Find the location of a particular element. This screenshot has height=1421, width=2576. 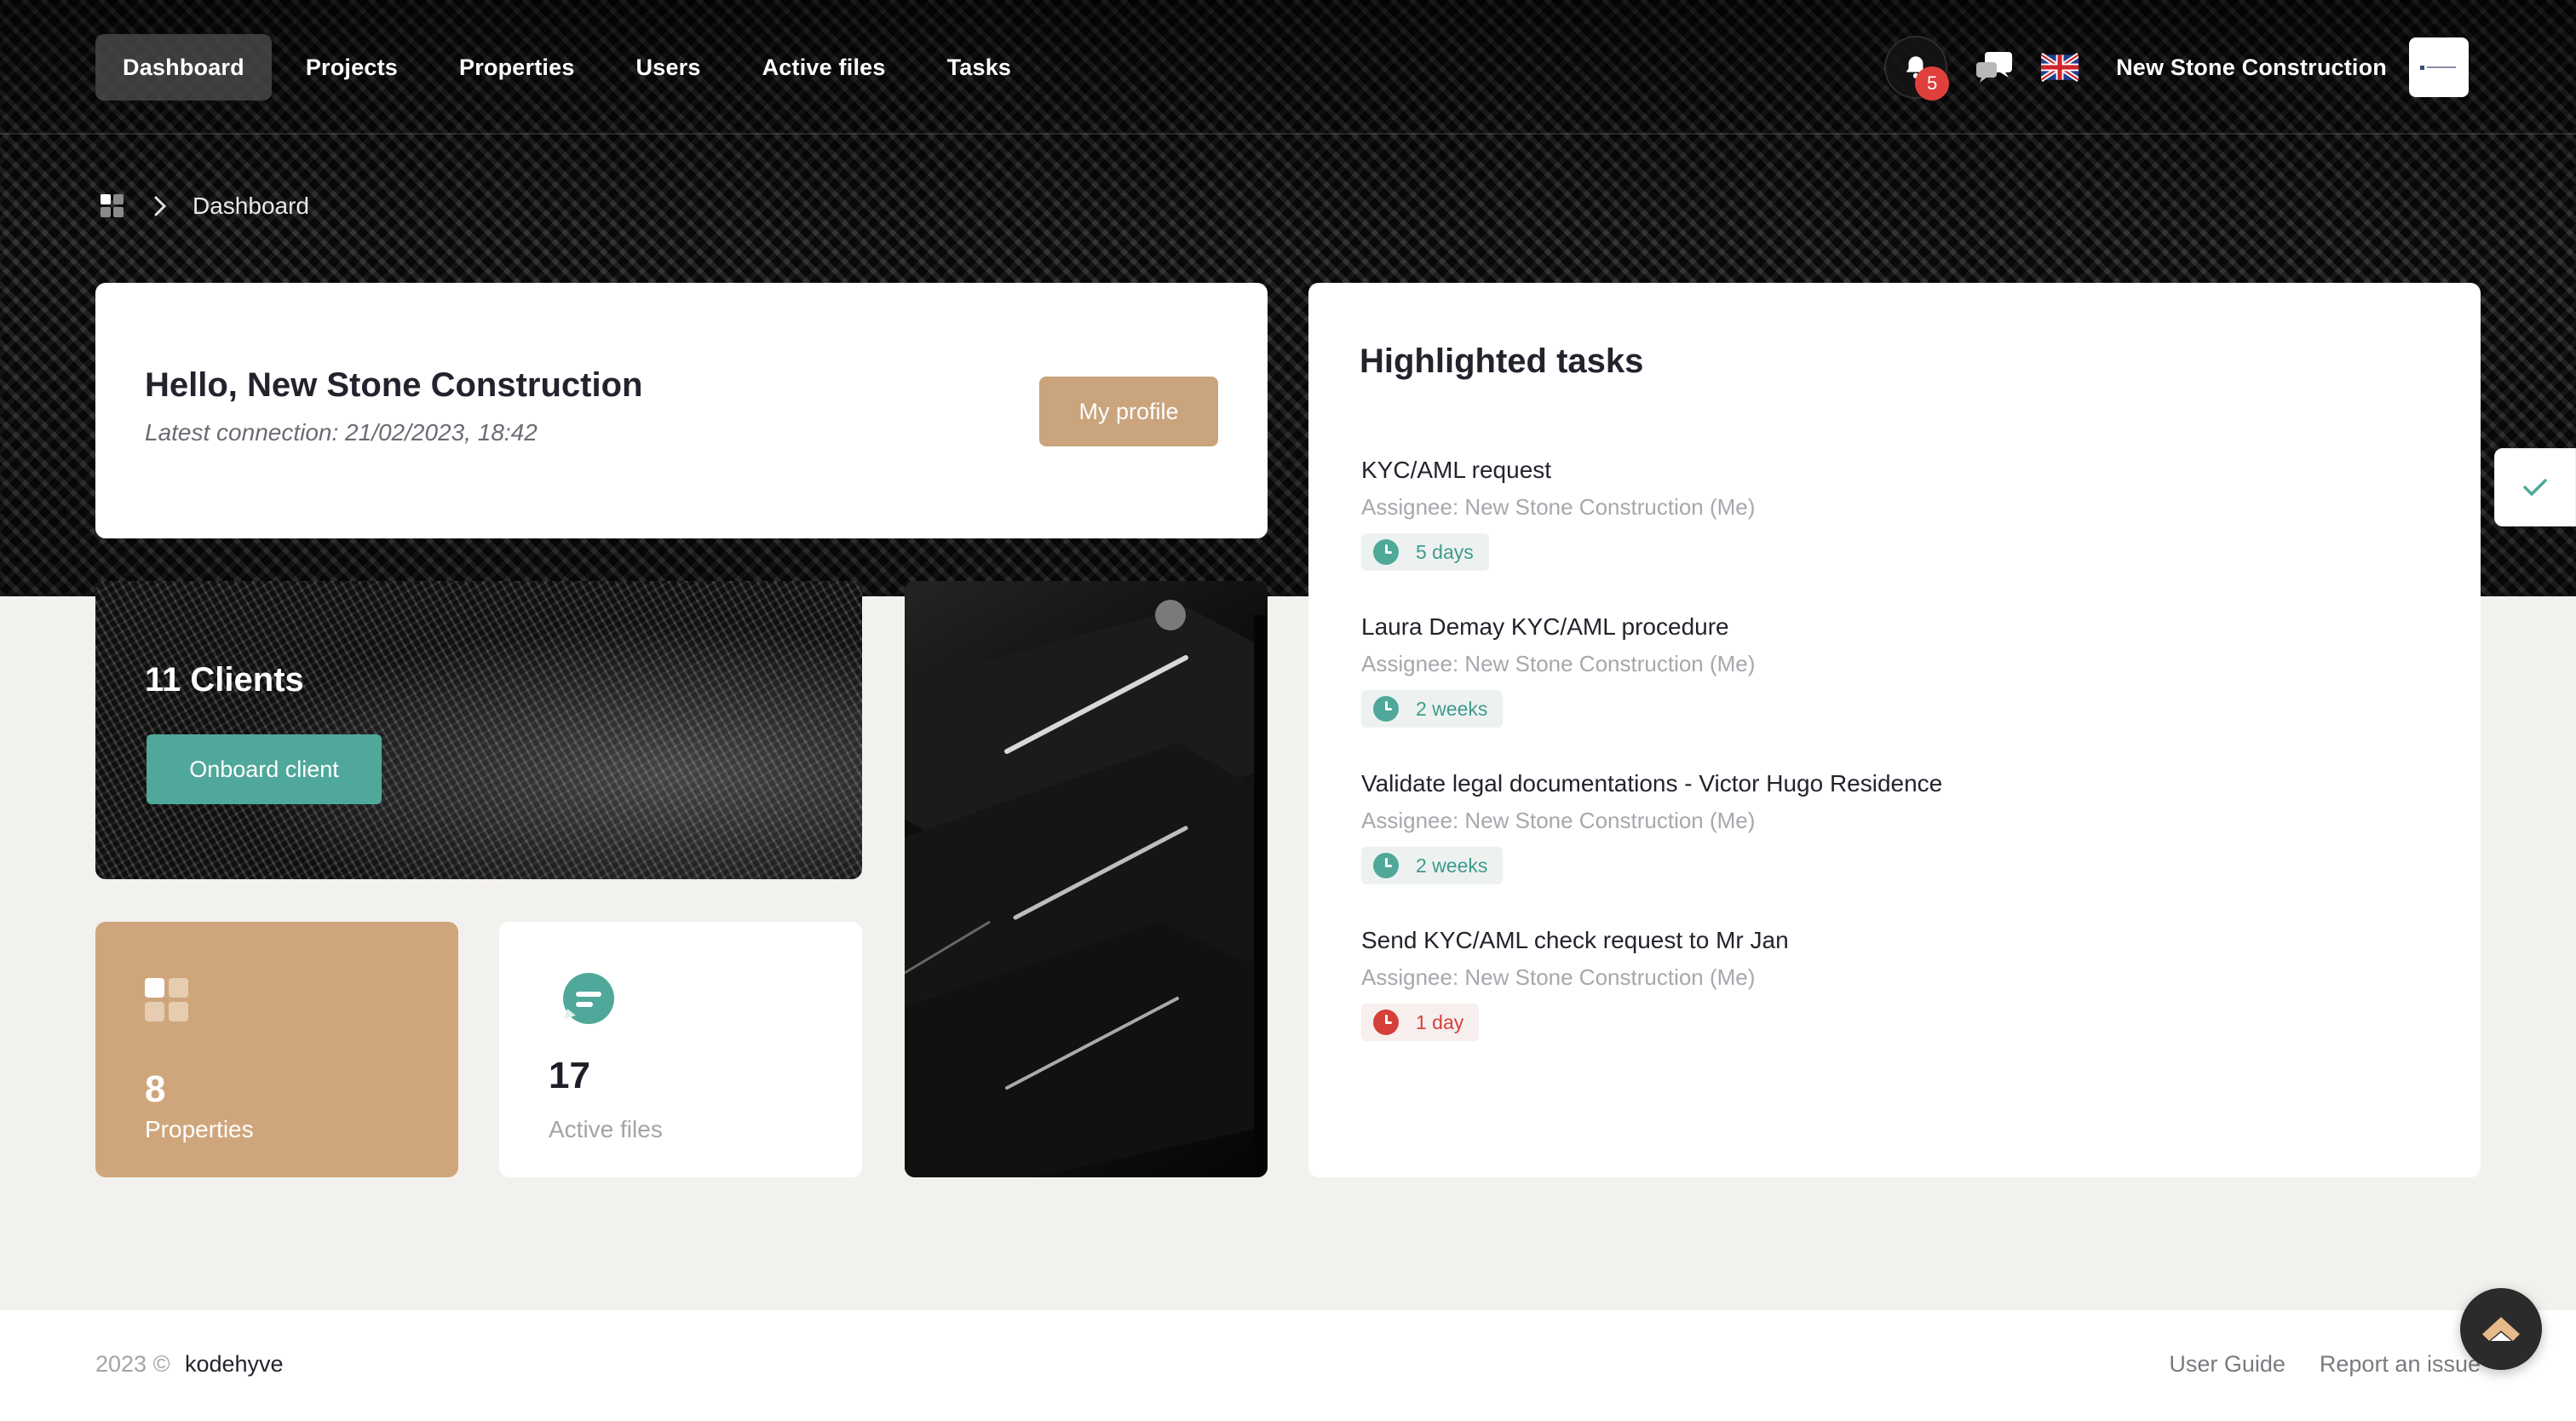

properties-count: 8 is located at coordinates (156, 1089).